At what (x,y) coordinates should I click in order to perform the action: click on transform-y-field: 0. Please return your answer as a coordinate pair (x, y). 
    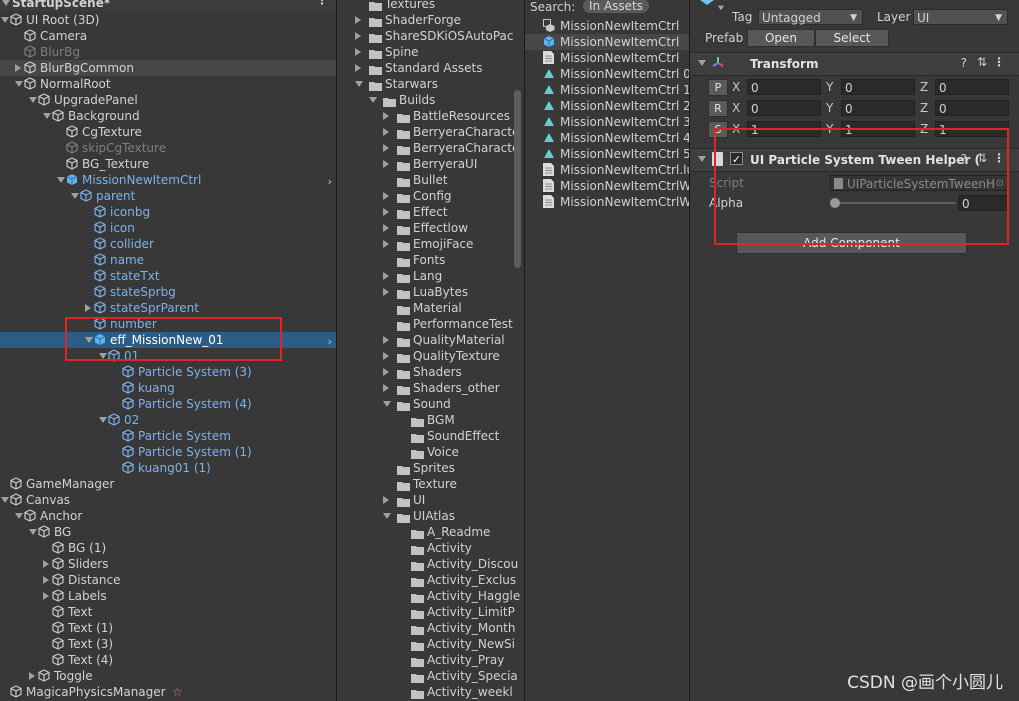
    Looking at the image, I should click on (878, 87).